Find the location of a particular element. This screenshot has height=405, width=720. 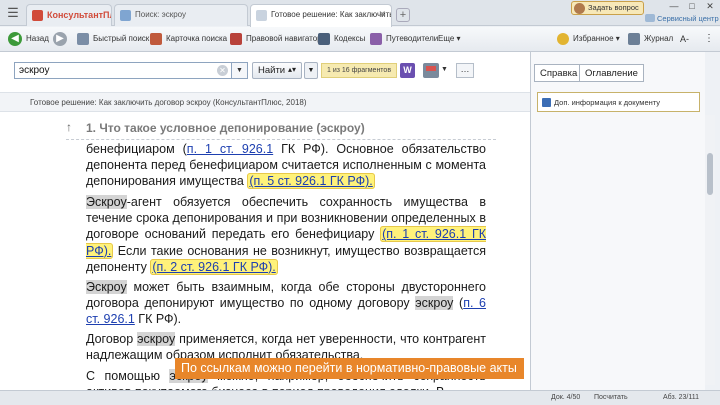

search-input-value: эскроу is located at coordinates (34, 70).